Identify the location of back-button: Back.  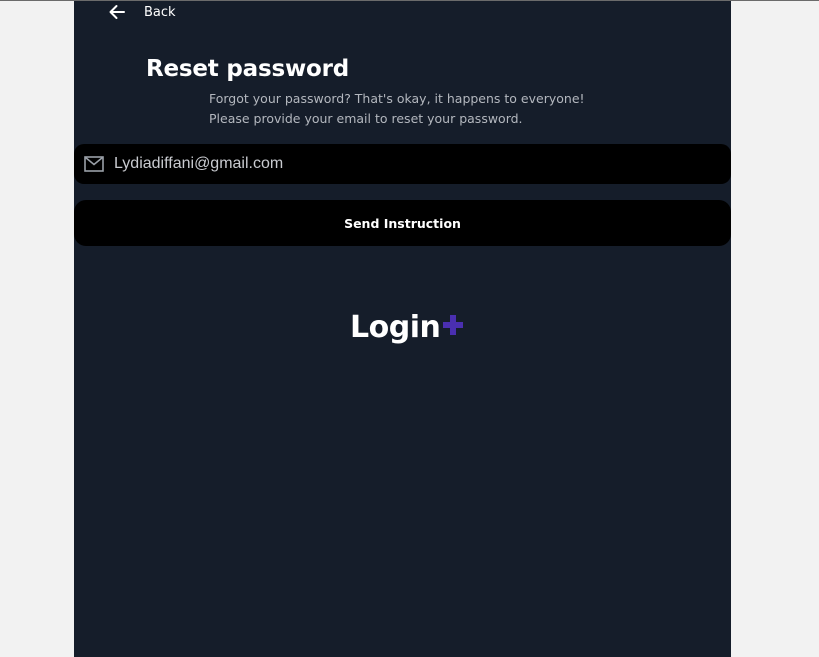
(142, 12).